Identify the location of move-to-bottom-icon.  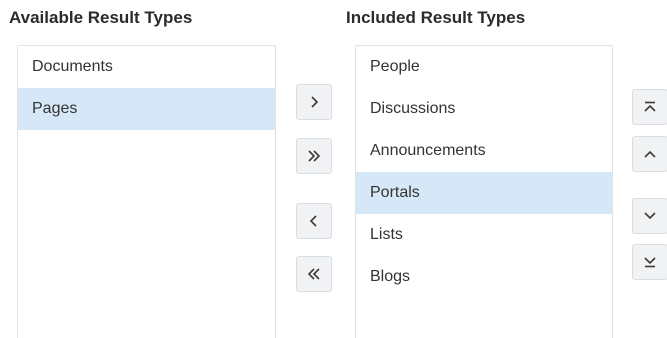
(650, 262).